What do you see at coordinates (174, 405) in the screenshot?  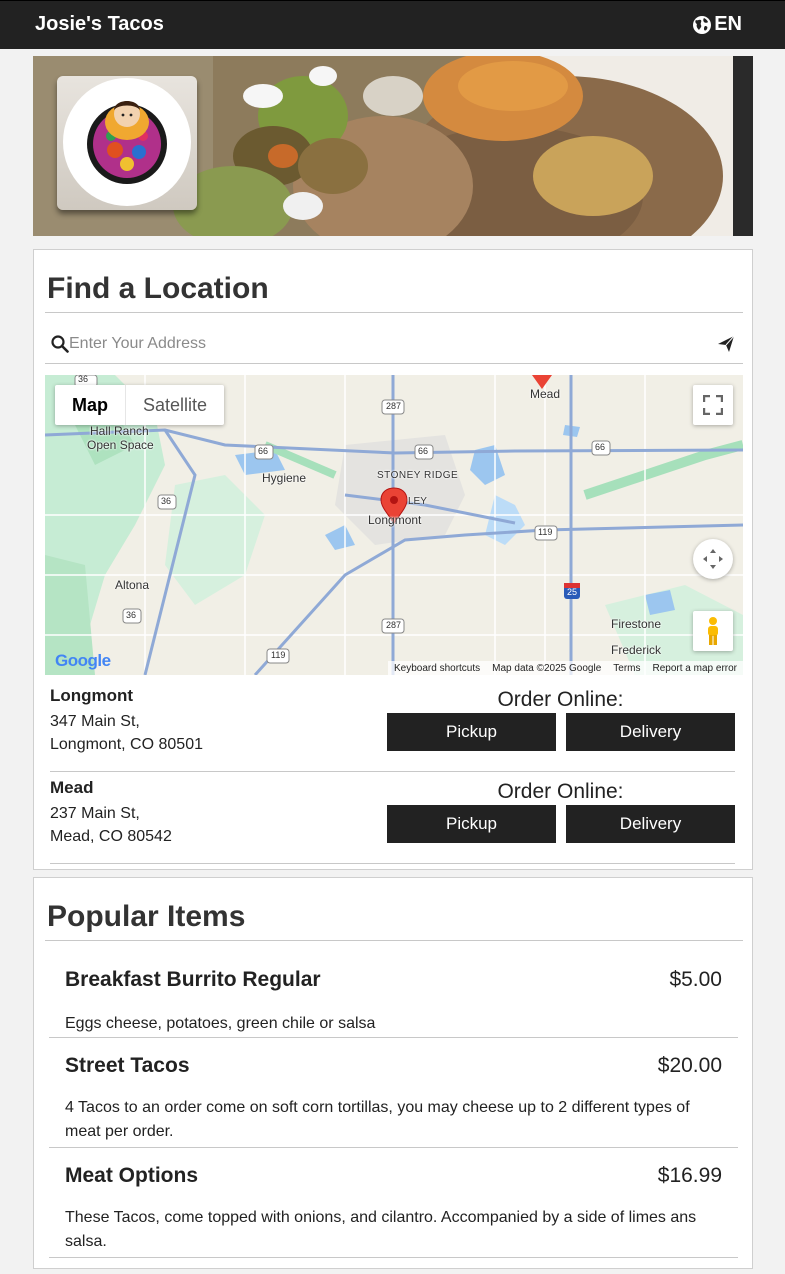 I see `map-type-satellite-button: Satellite` at bounding box center [174, 405].